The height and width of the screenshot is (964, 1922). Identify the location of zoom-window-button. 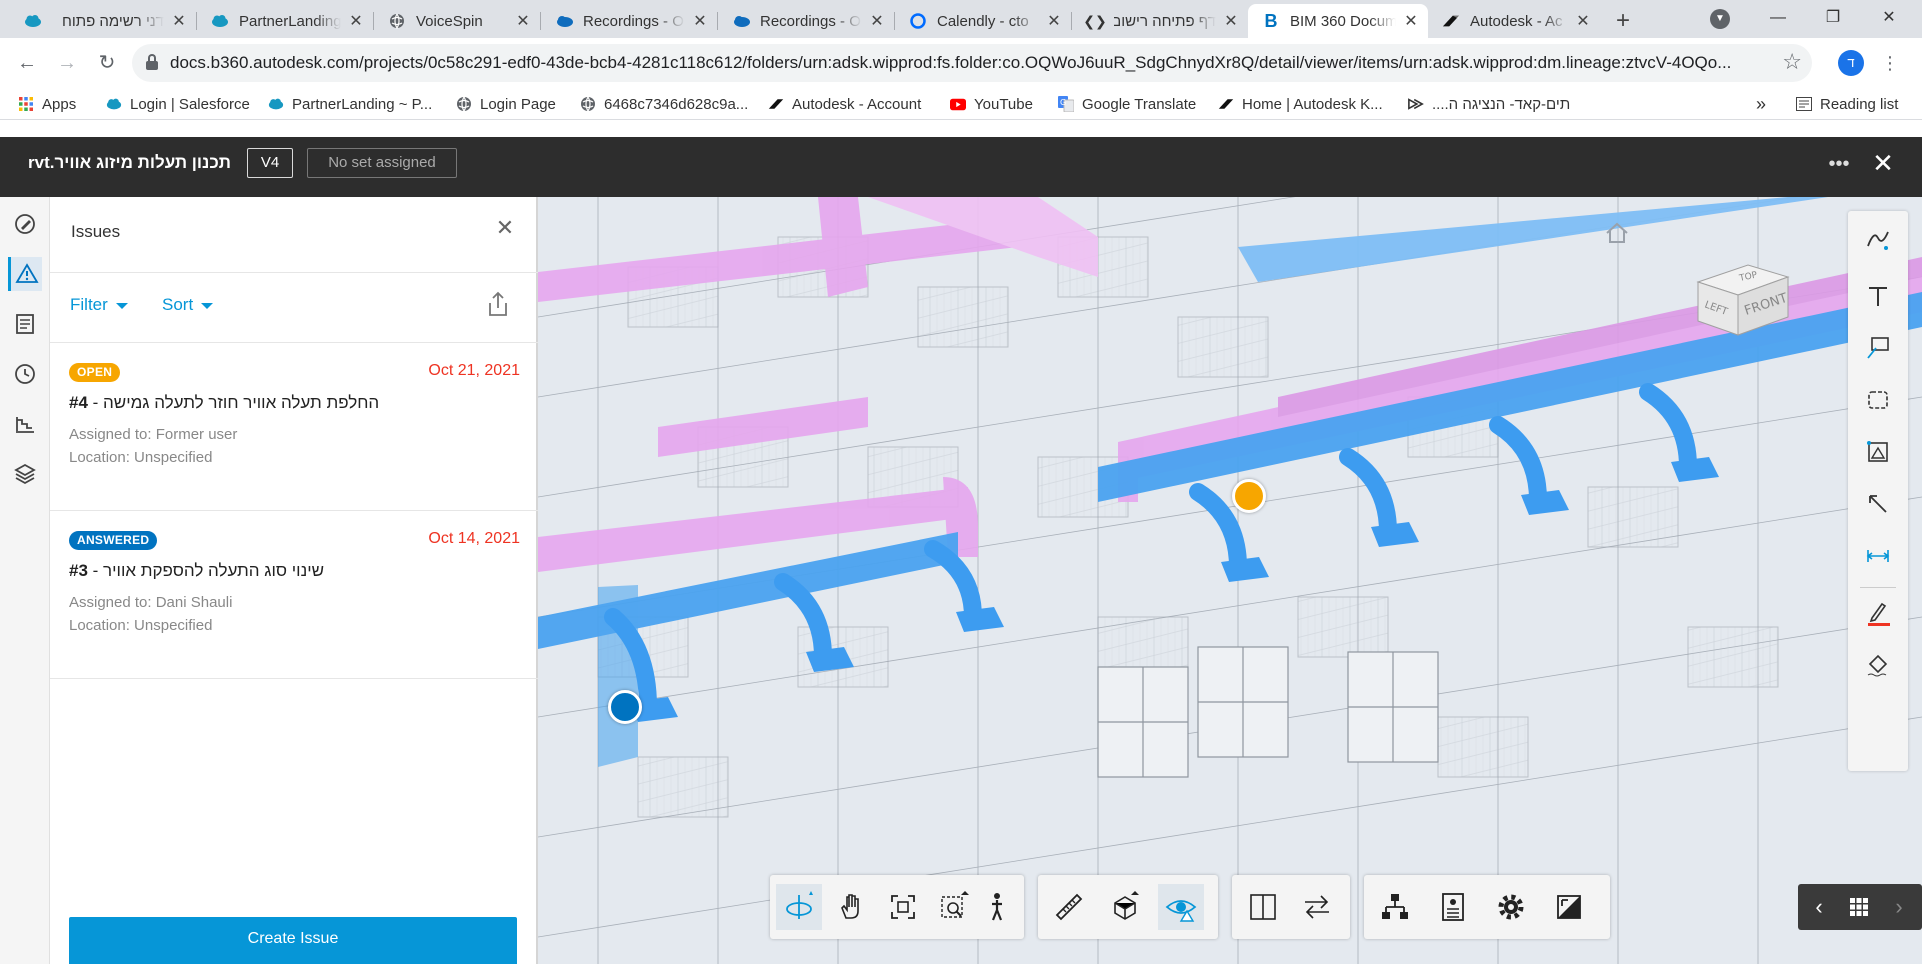
(955, 907).